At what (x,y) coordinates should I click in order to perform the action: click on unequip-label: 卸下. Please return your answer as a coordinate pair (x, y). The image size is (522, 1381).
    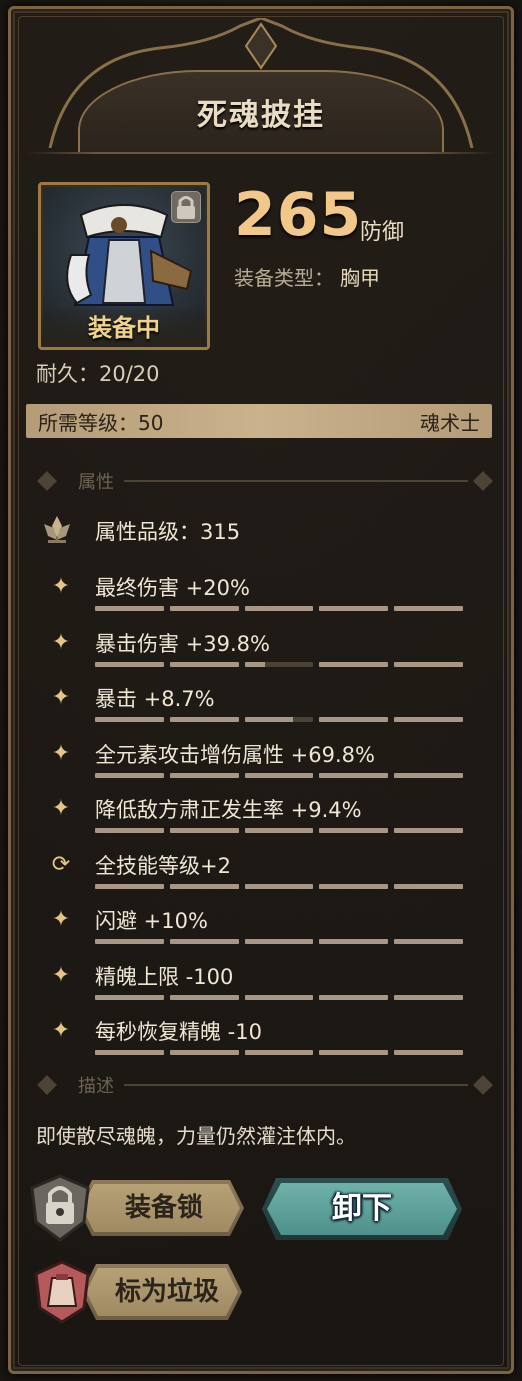
    Looking at the image, I should click on (362, 1208).